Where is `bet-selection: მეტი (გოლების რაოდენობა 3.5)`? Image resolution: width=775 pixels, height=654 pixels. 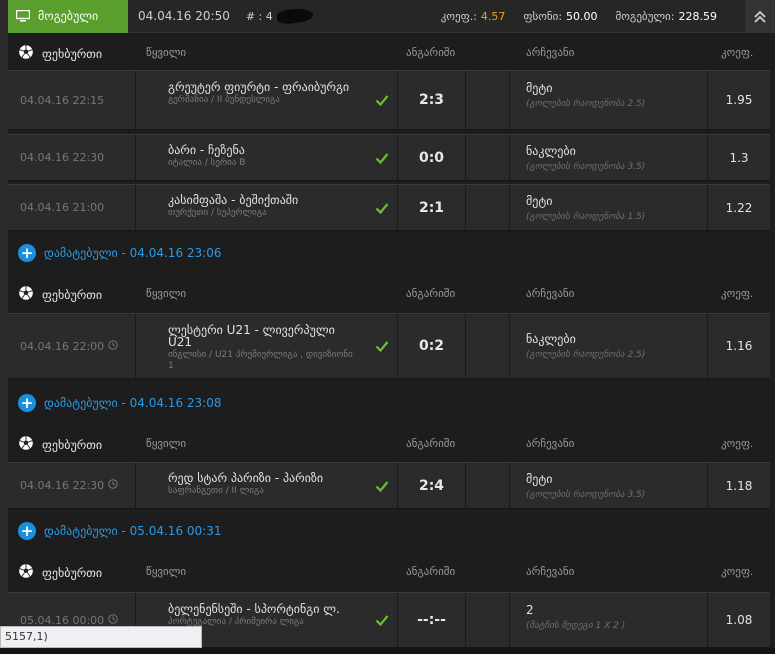 bet-selection: მეტი (გოლების რაოდენობა 3.5) is located at coordinates (609, 485).